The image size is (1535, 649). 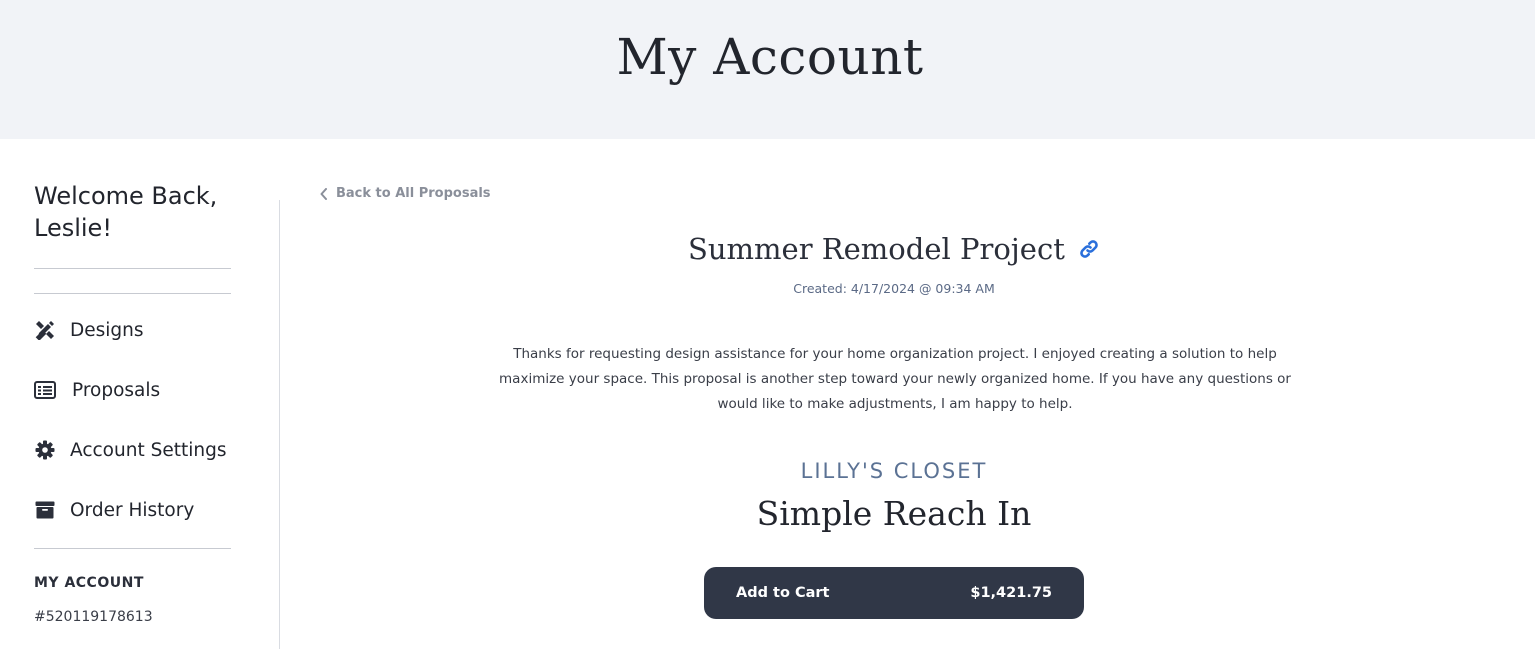 I want to click on account-heading: MY ACCOUNT, so click(x=89, y=583).